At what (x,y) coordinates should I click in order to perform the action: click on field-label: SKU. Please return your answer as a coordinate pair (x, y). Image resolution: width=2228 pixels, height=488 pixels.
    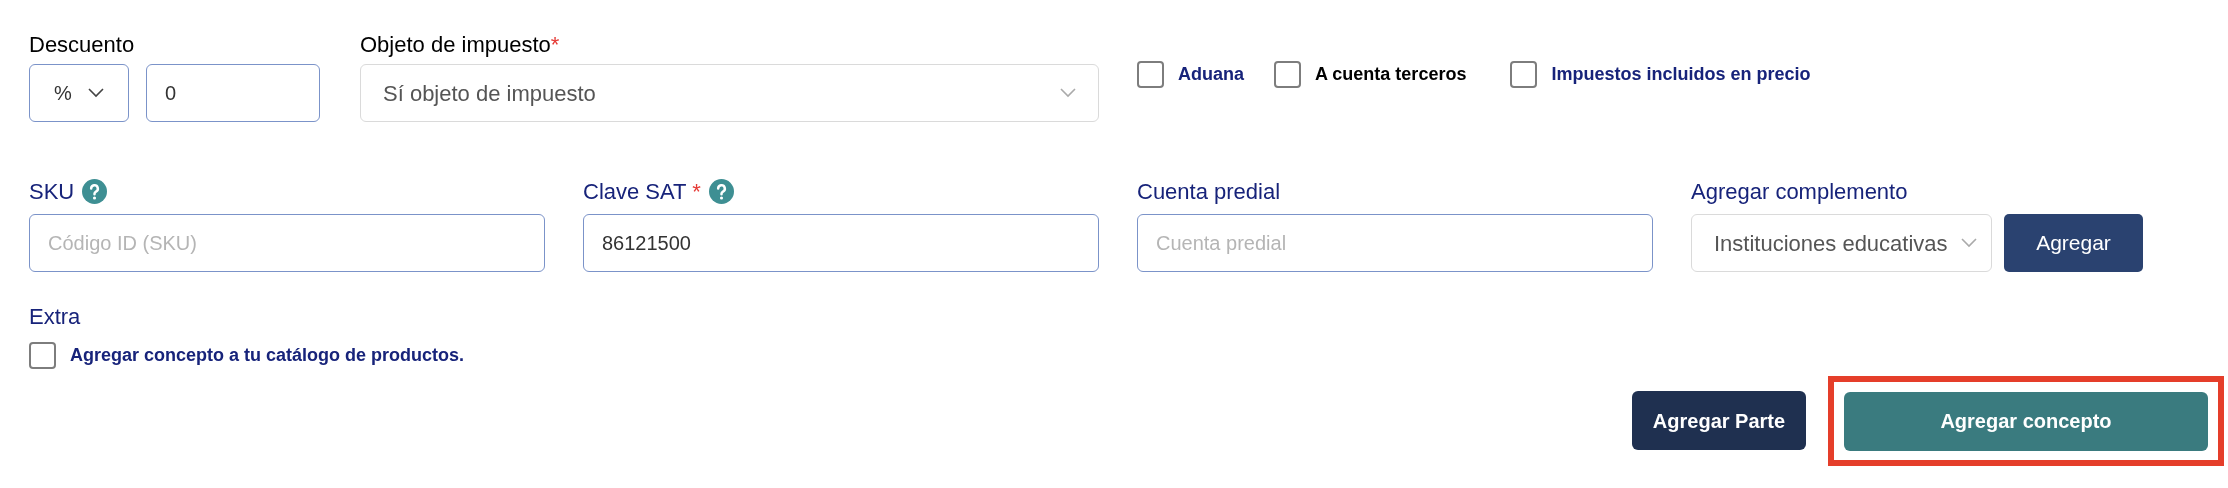
    Looking at the image, I should click on (52, 191).